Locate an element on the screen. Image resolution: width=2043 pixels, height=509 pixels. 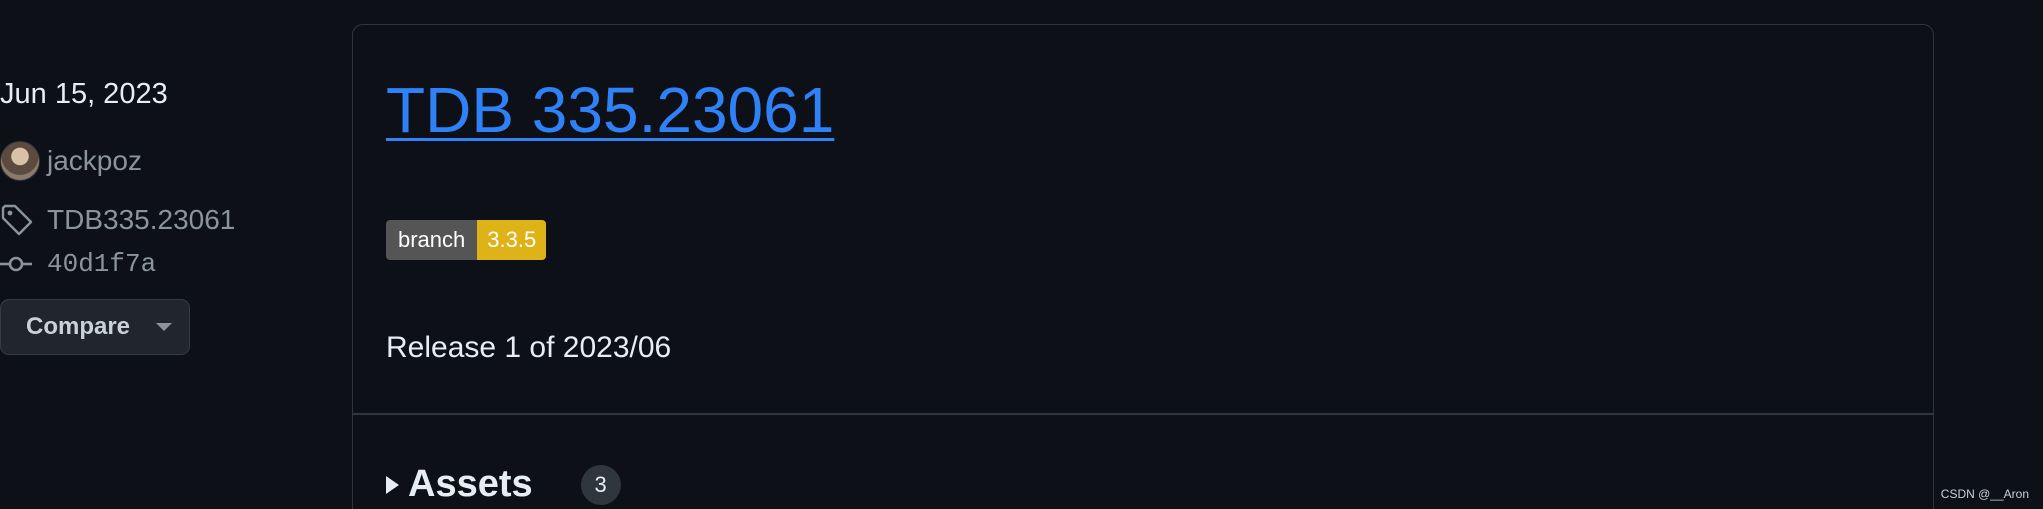
badge-label: branch is located at coordinates (432, 240).